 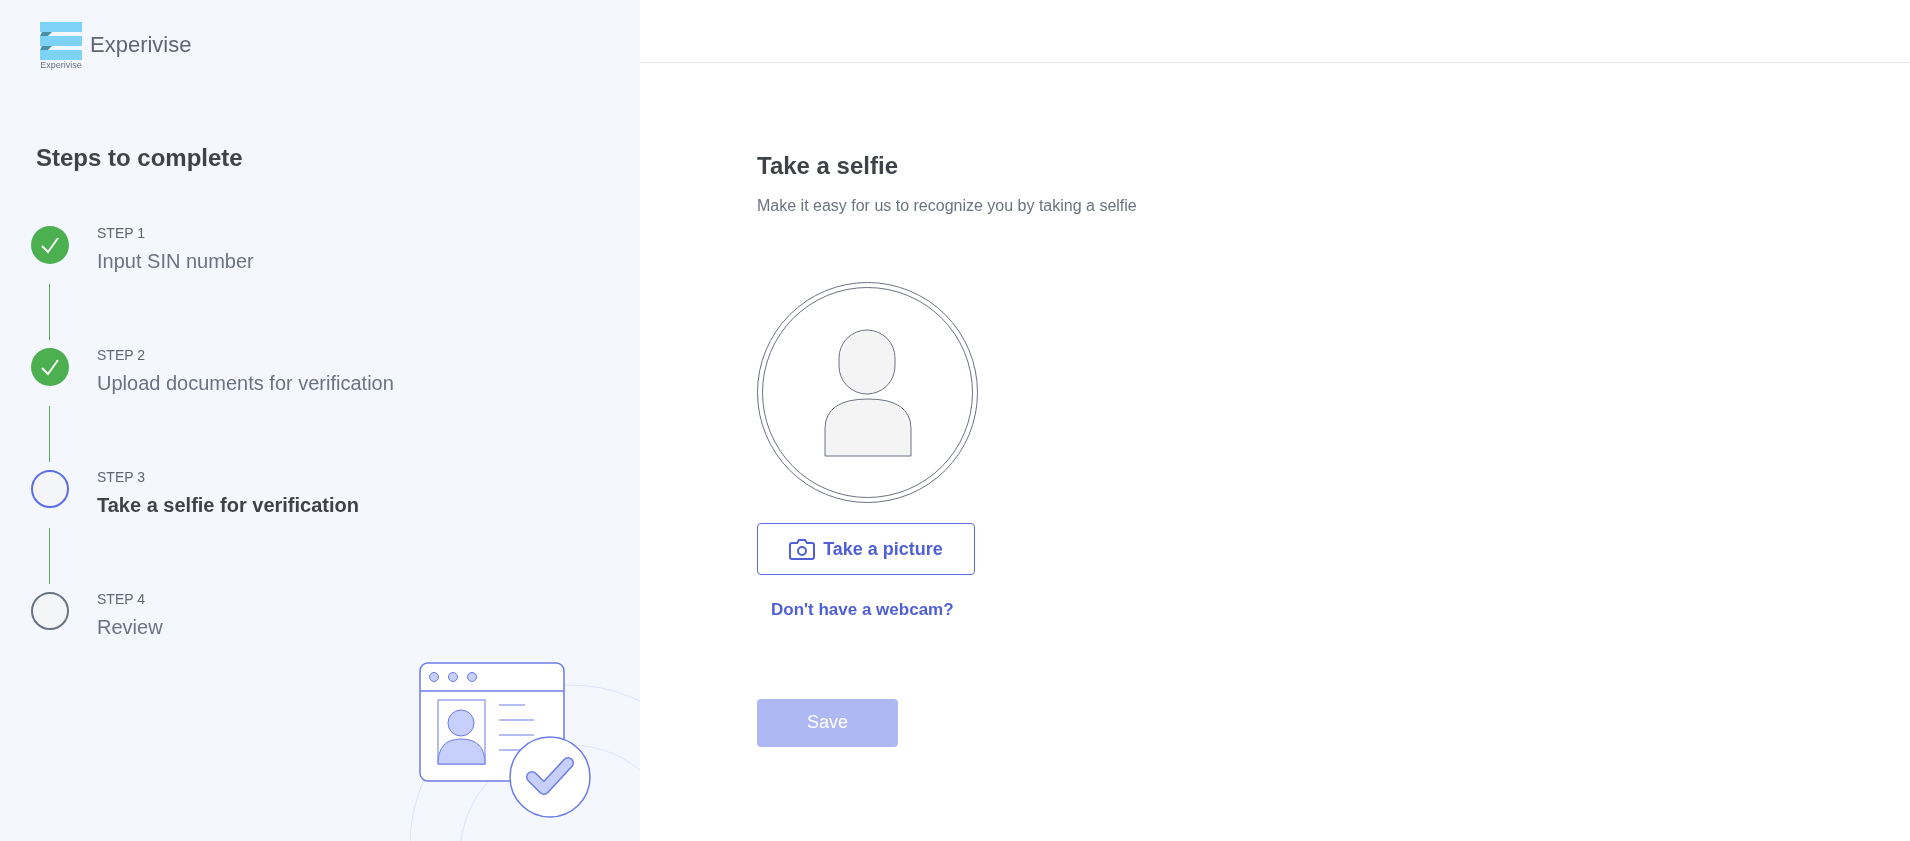 What do you see at coordinates (121, 599) in the screenshot?
I see `step-label: STEP 4` at bounding box center [121, 599].